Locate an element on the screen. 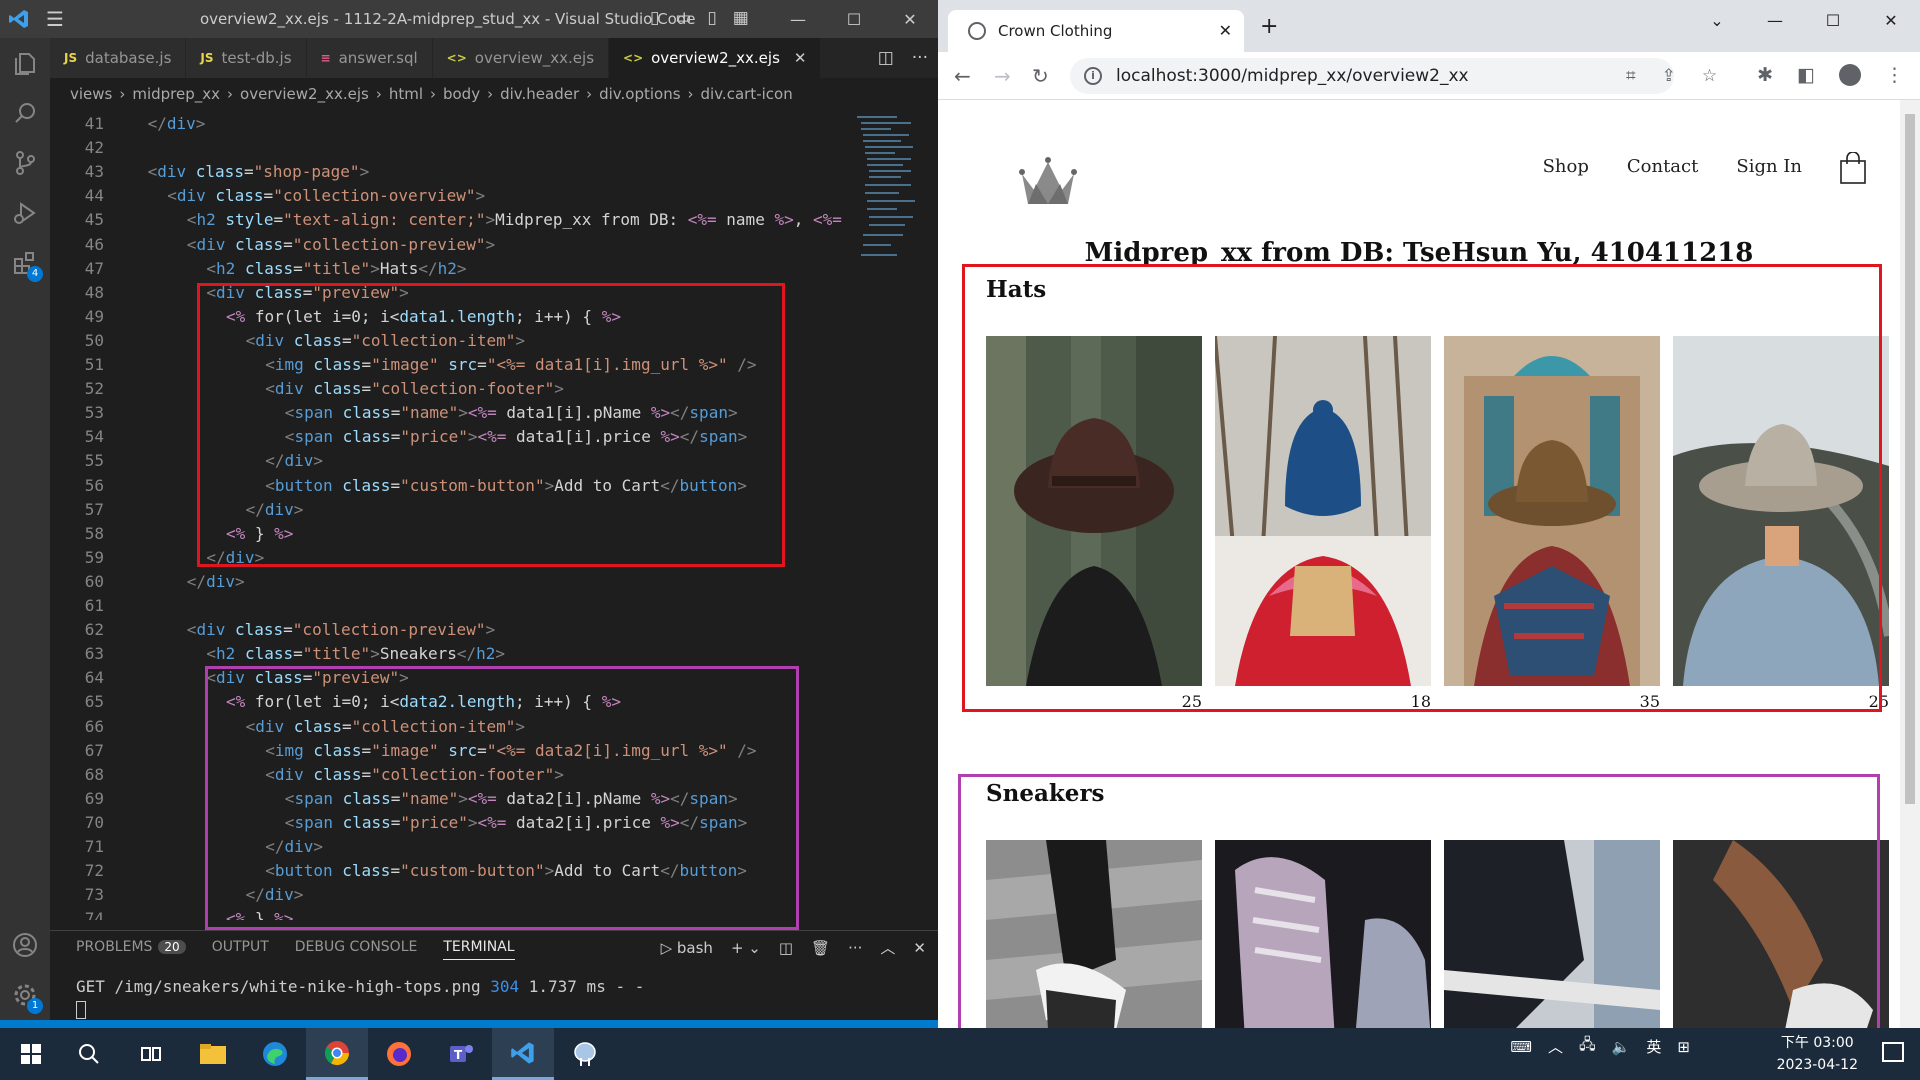 The width and height of the screenshot is (1920, 1080). shell-label: bash is located at coordinates (694, 947).